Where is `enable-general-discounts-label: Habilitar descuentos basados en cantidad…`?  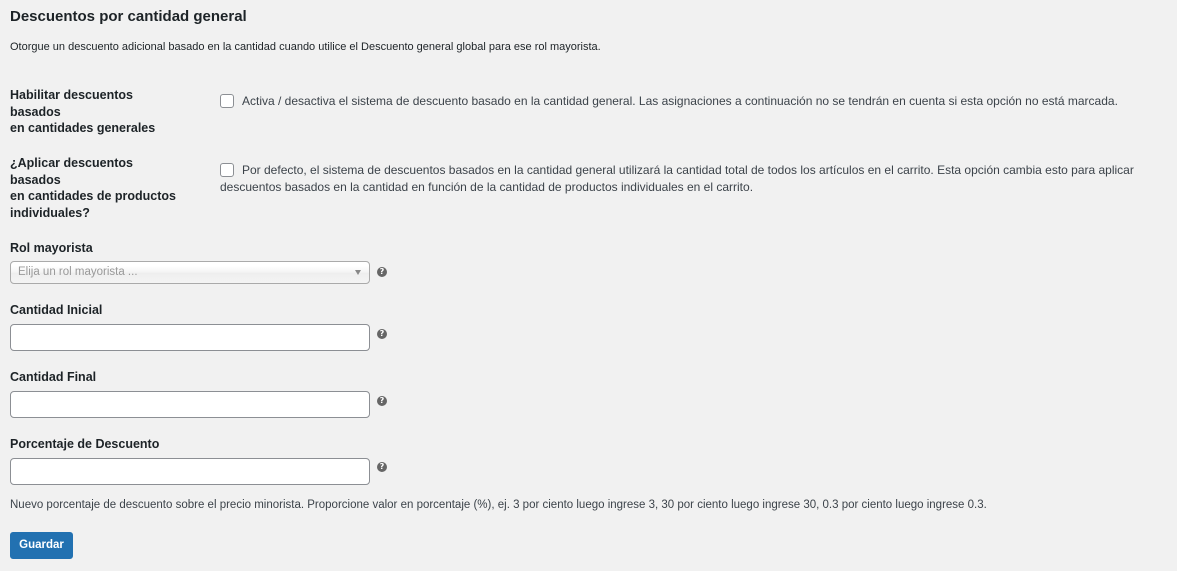
enable-general-discounts-label: Habilitar descuentos basados en cantidad… is located at coordinates (97, 112).